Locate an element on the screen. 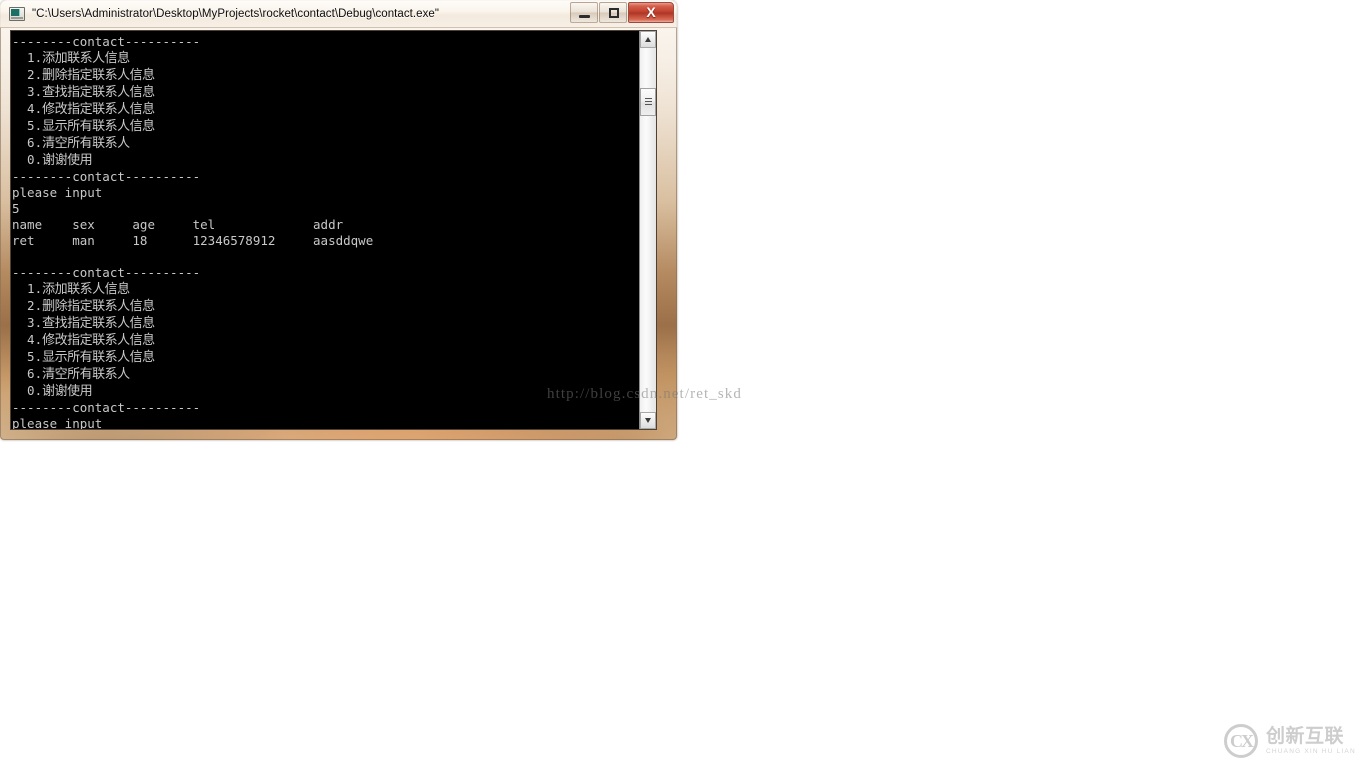  scroll-down-button is located at coordinates (648, 420).